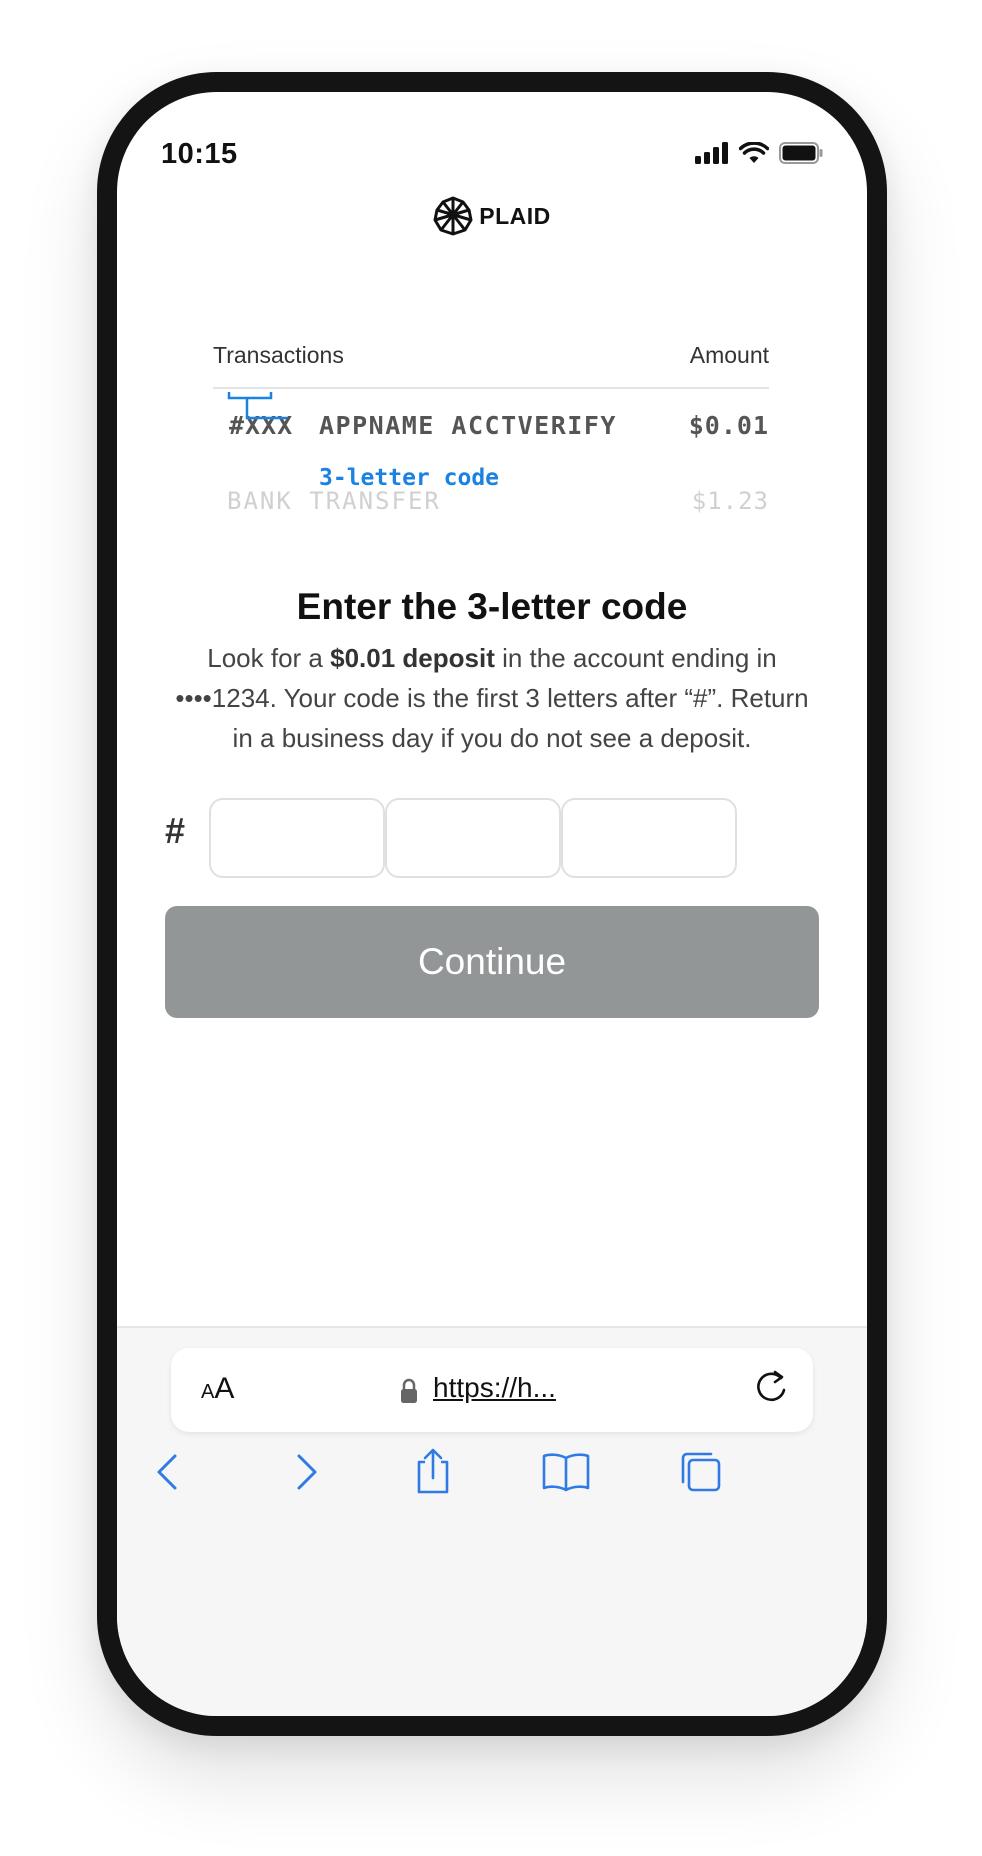  Describe the element at coordinates (468, 425) in the screenshot. I see `transaction-description: APPNAME ACCTVERIFY` at that location.